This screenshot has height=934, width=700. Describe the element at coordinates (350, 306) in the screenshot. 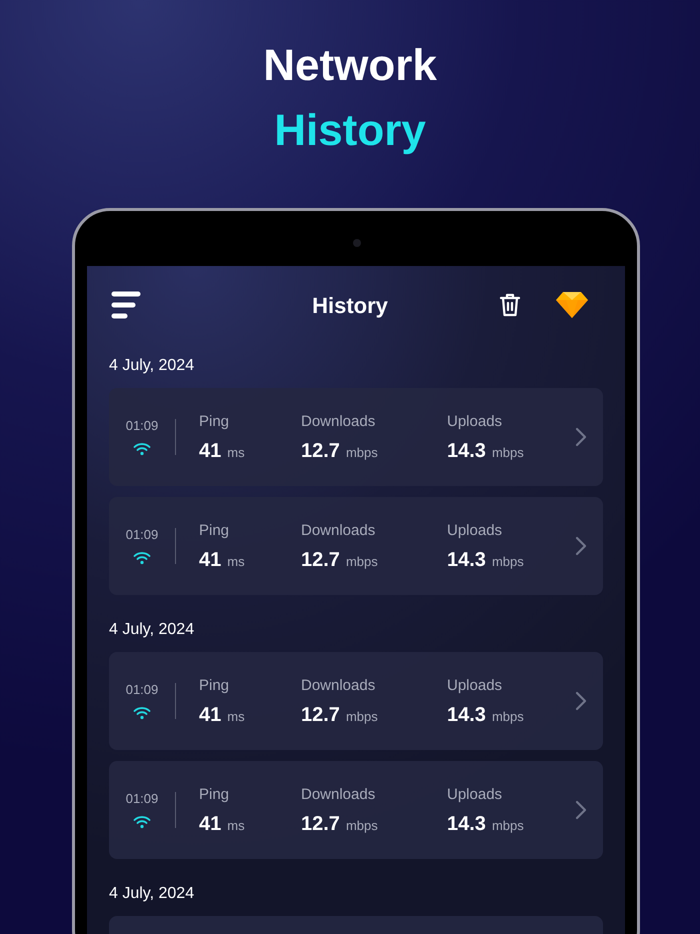

I see `screen-title: History` at that location.